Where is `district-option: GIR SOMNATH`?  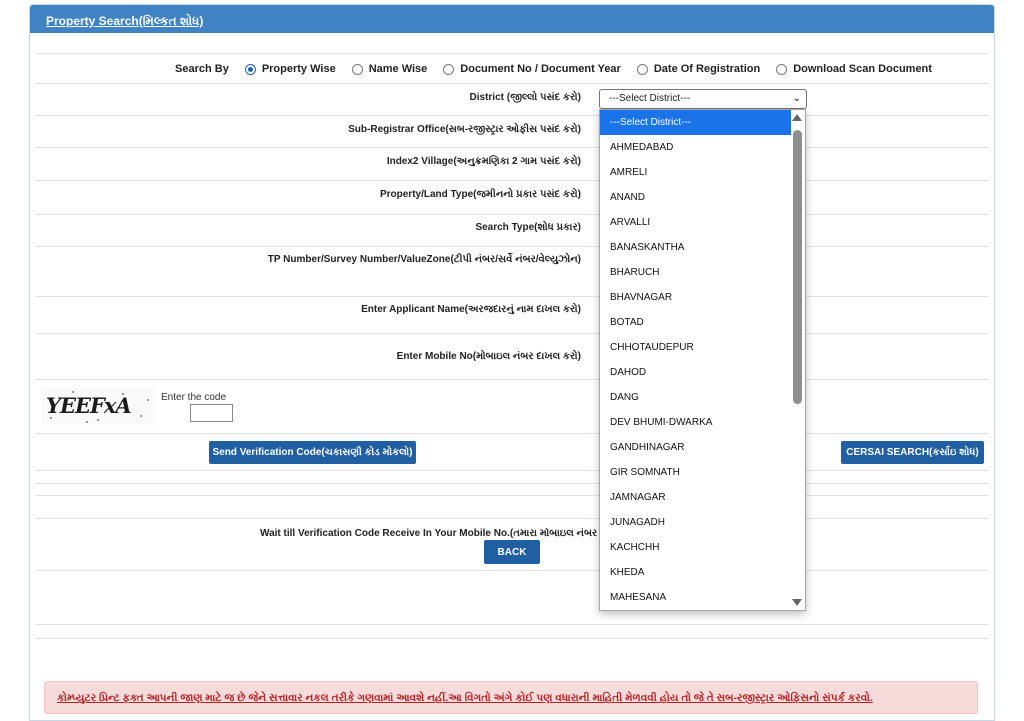 district-option: GIR SOMNATH is located at coordinates (696, 472).